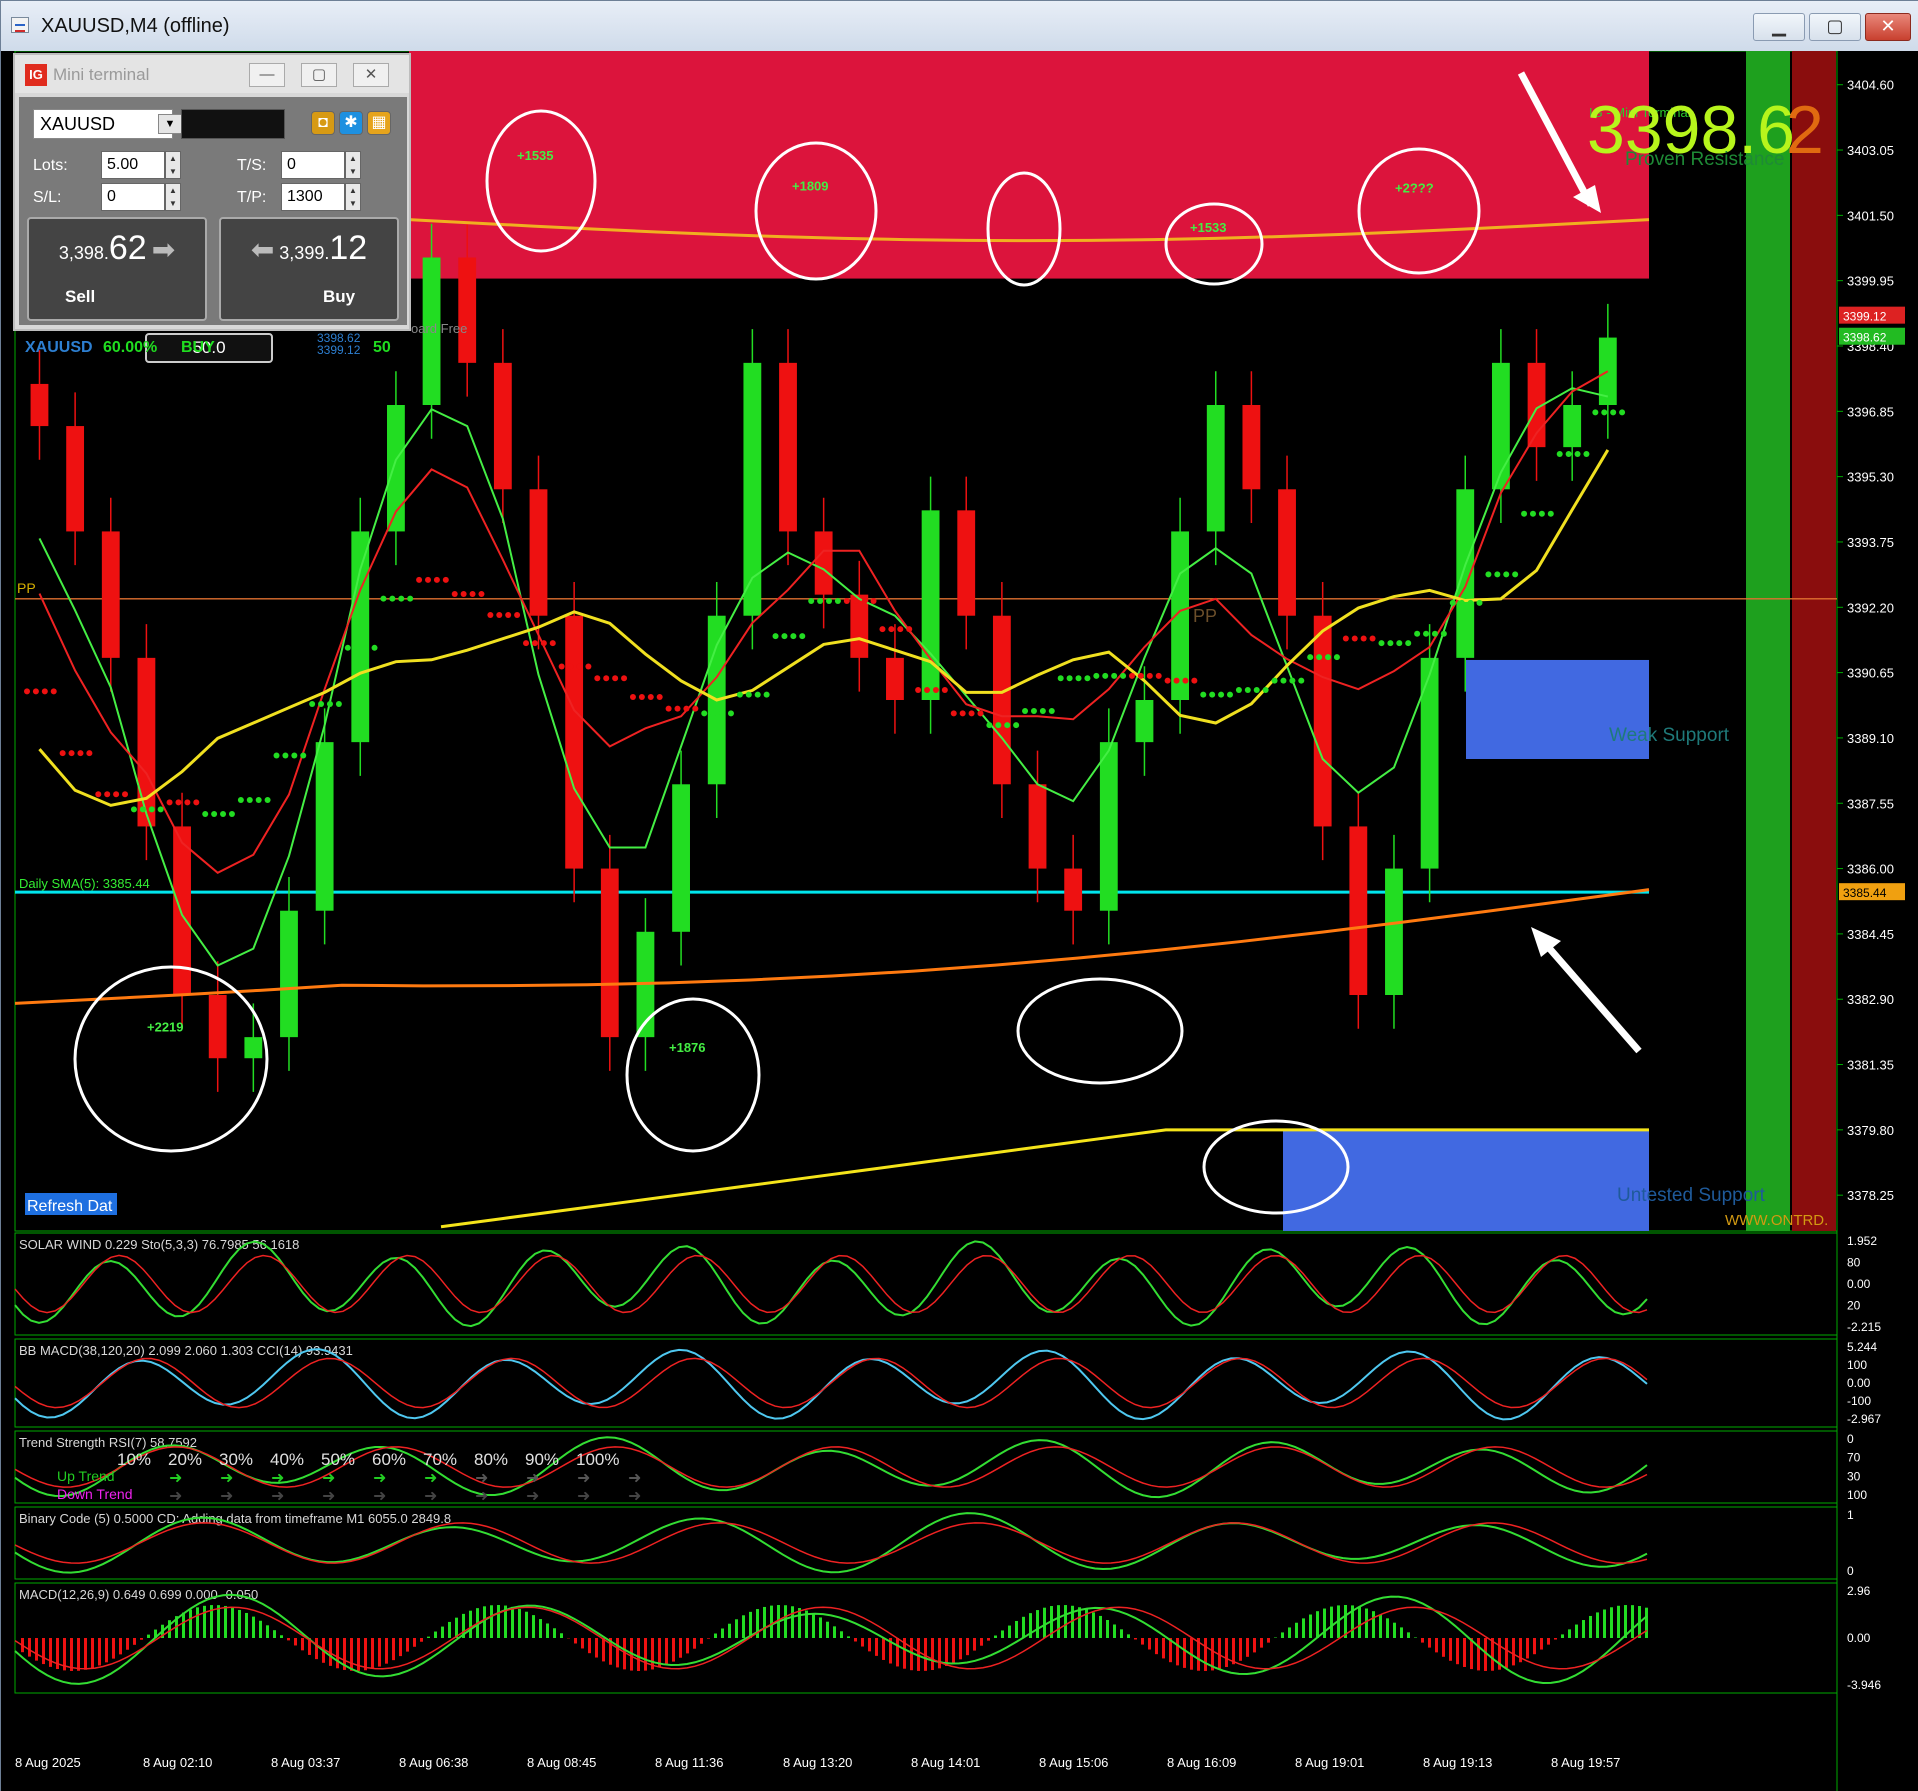 This screenshot has width=1918, height=1791. Describe the element at coordinates (1862, 1241) in the screenshot. I see `indicator-axis-label: 1.952` at that location.